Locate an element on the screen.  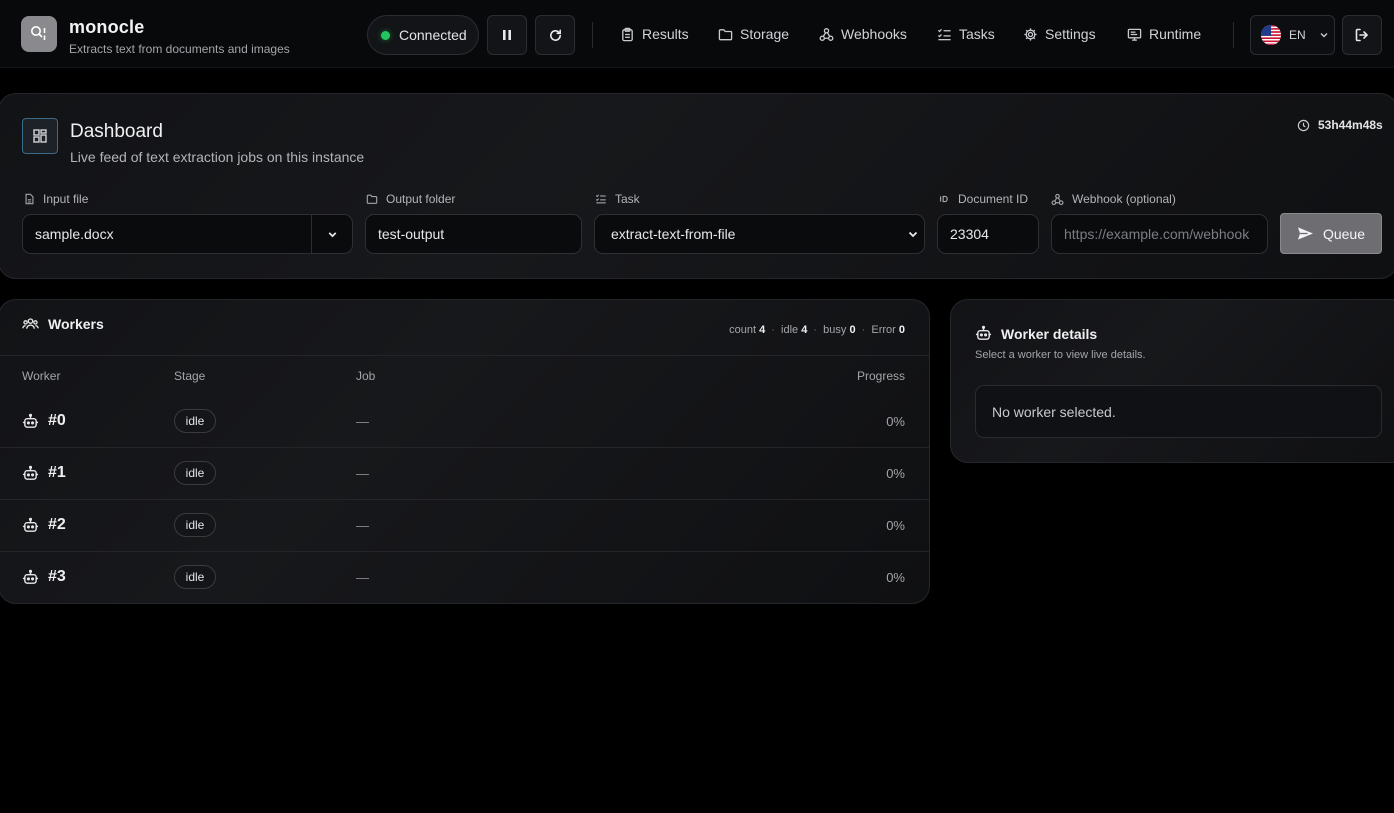
webhook-input is located at coordinates (1159, 234).